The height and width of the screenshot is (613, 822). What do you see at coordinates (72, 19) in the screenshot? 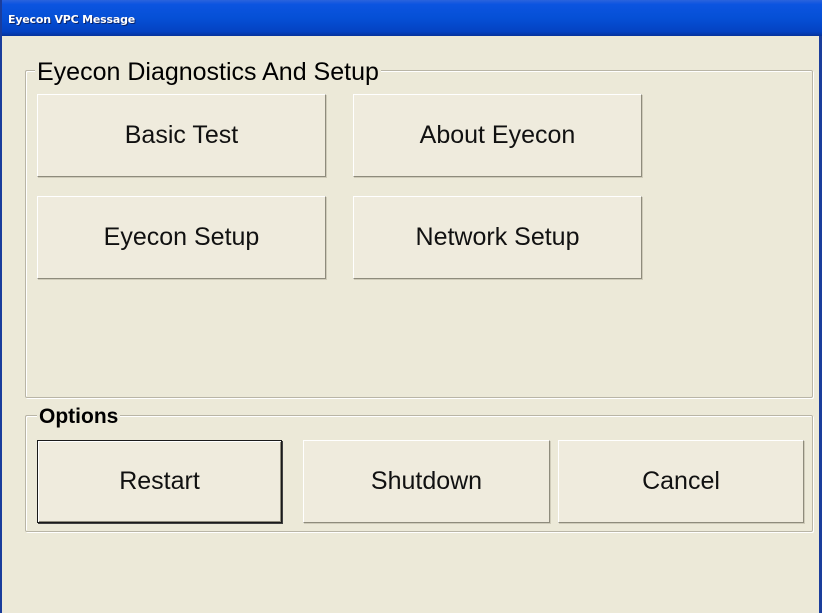
I see `window-title: Eyecon VPC Message` at bounding box center [72, 19].